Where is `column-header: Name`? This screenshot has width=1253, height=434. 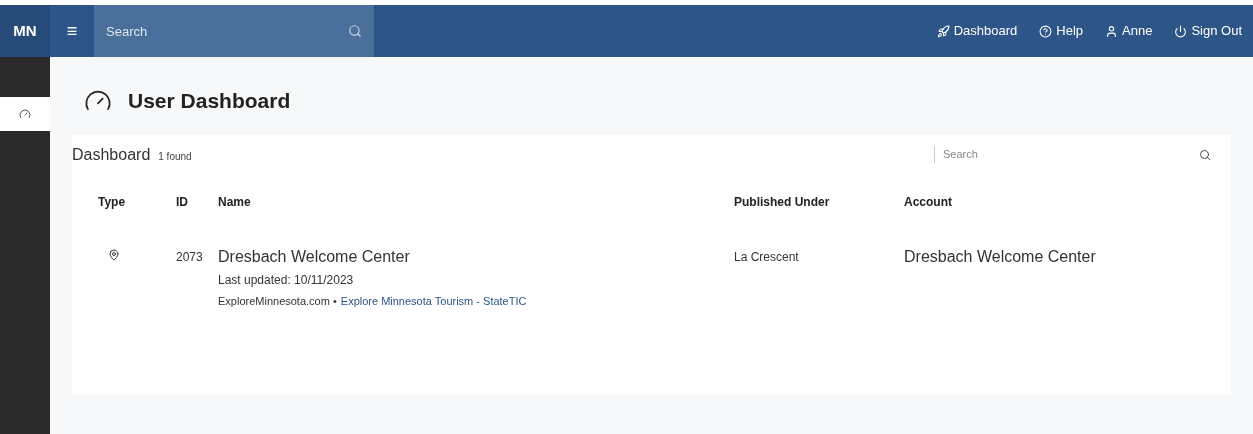 column-header: Name is located at coordinates (235, 202).